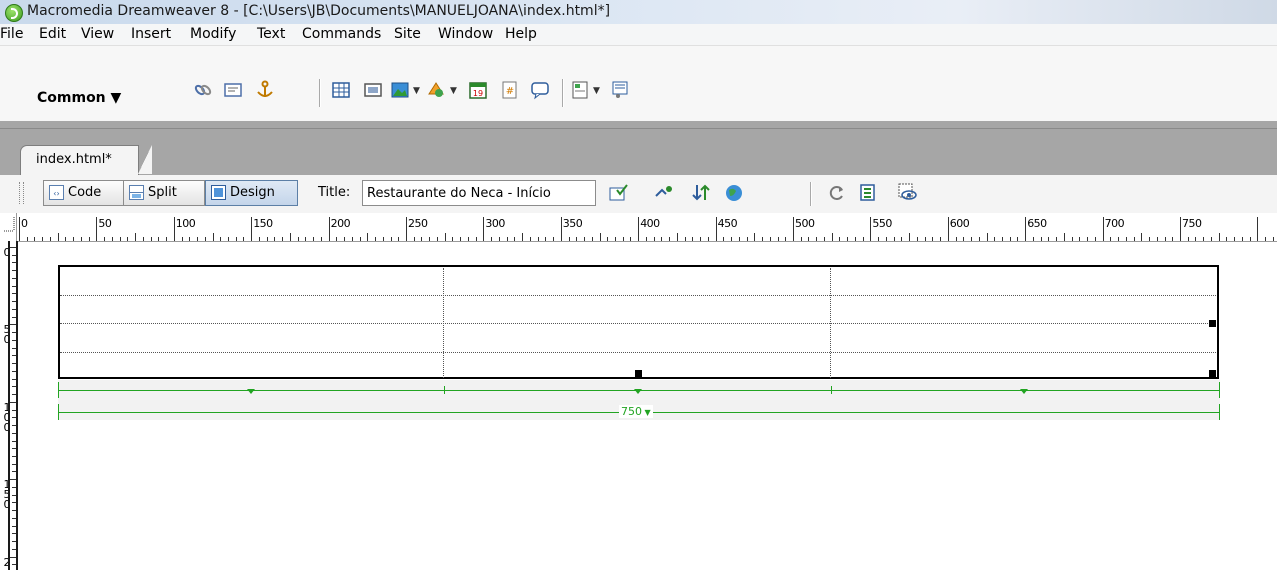 Image resolution: width=1277 pixels, height=570 pixels. What do you see at coordinates (908, 193) in the screenshot?
I see `visual-aids-icon` at bounding box center [908, 193].